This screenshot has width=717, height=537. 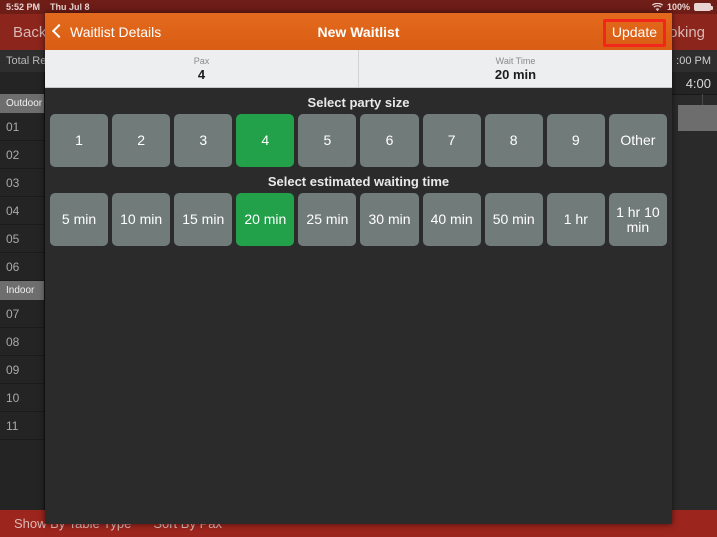 I want to click on ios-status-bar: 5:52 PM Thu Jul 8 100%, so click(x=358, y=7).